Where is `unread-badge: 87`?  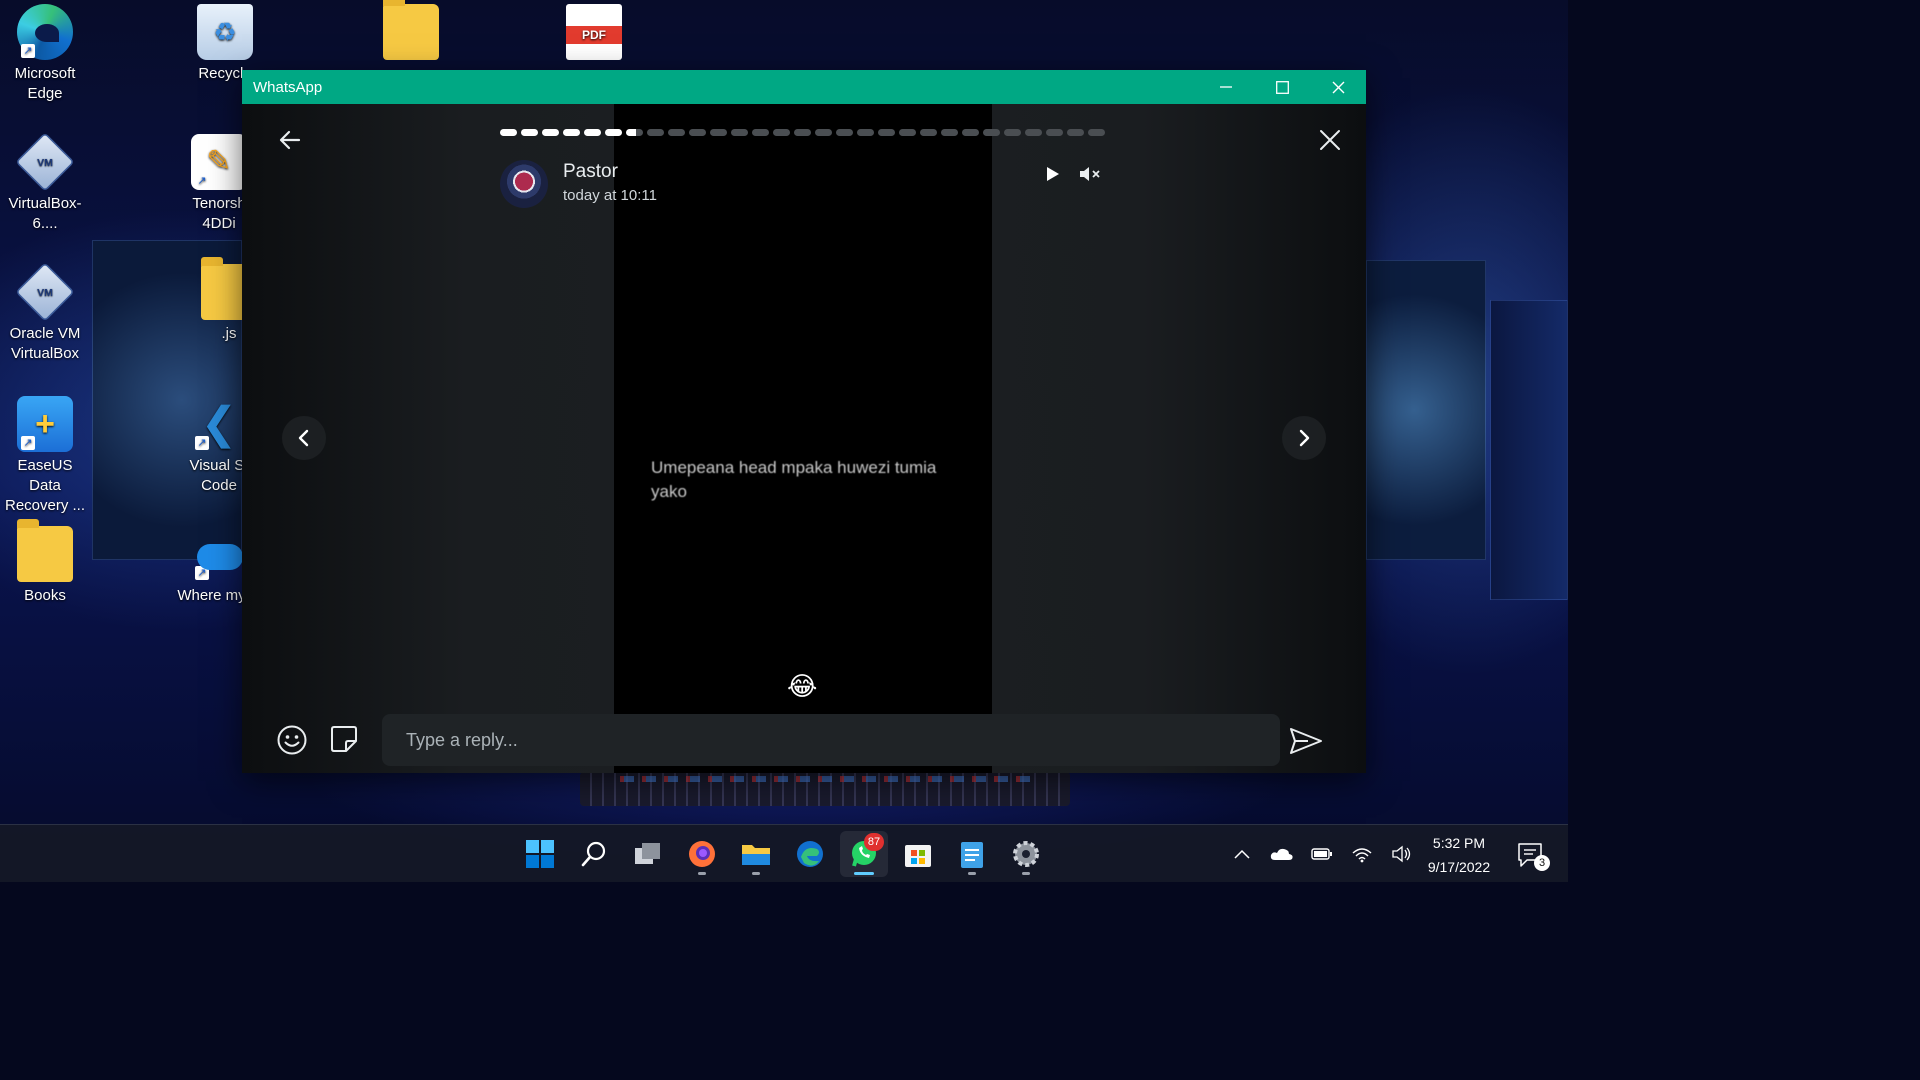
unread-badge: 87 is located at coordinates (874, 842).